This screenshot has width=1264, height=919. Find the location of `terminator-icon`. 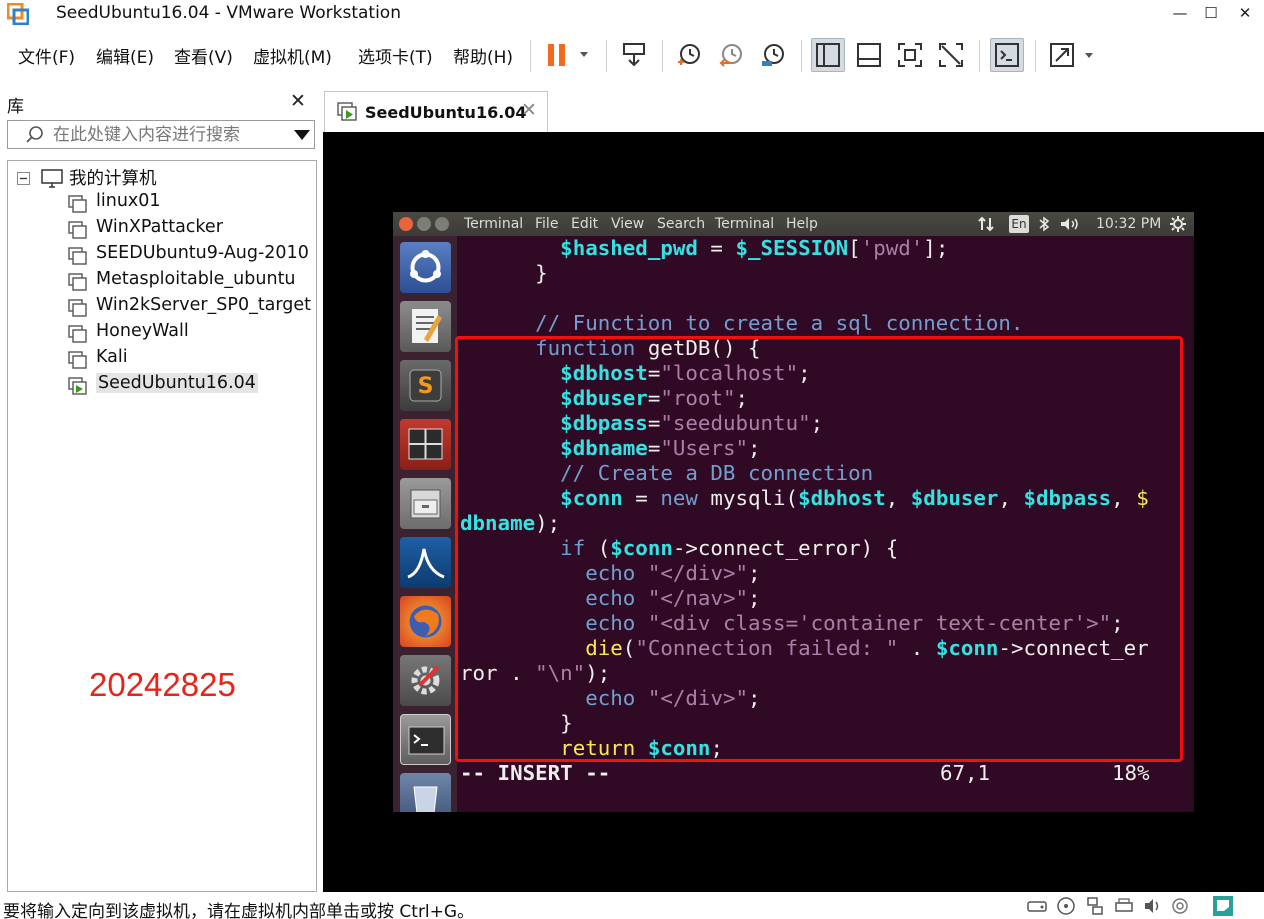

terminator-icon is located at coordinates (425, 444).